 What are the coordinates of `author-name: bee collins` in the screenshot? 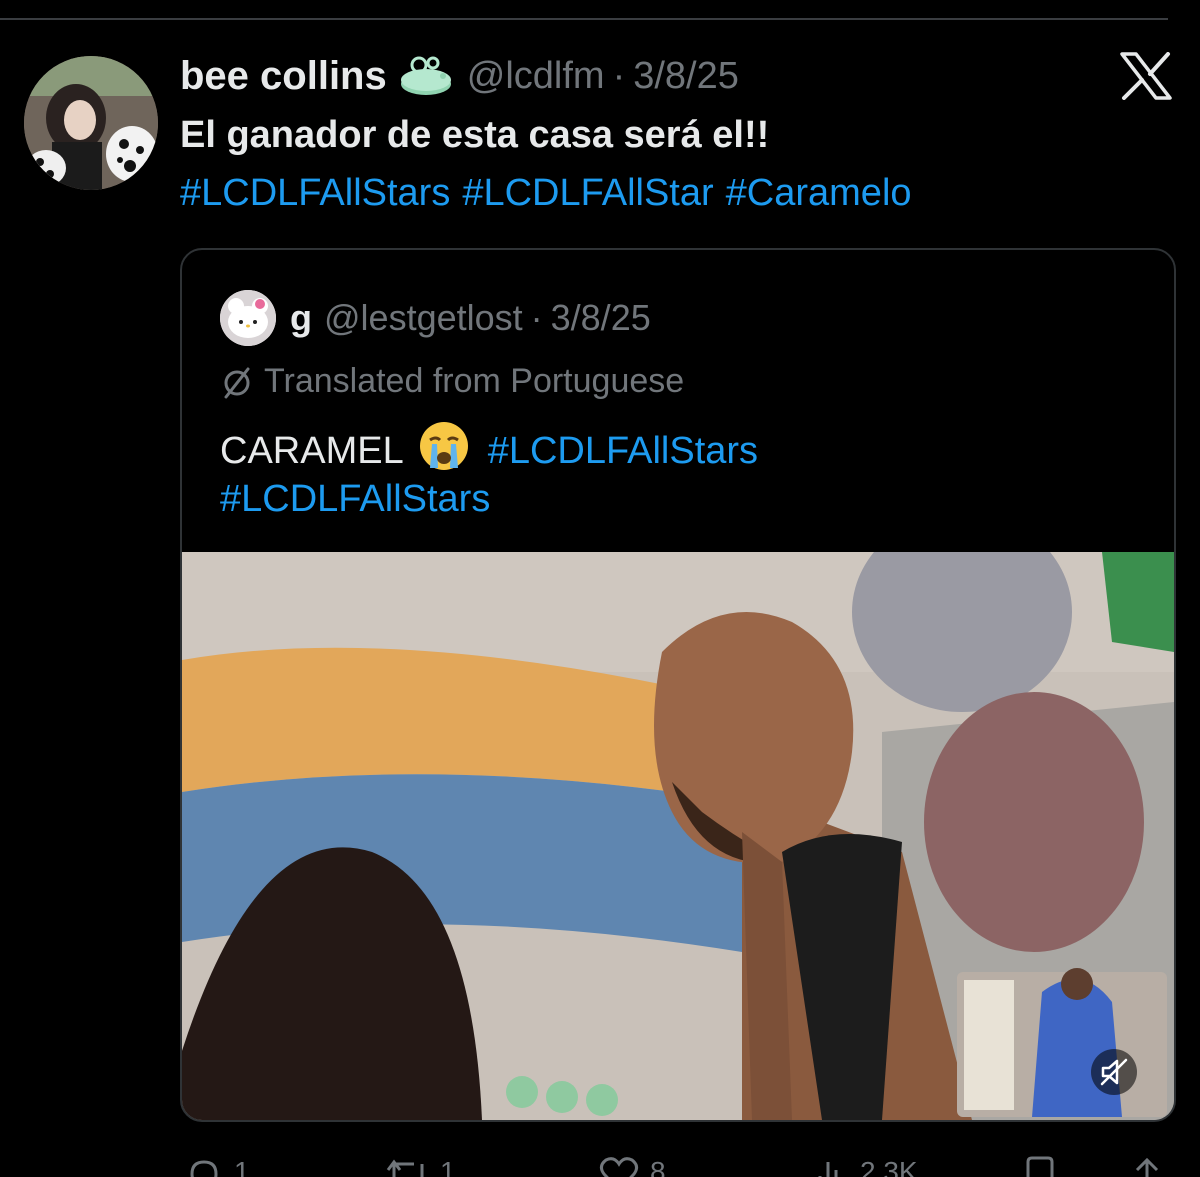 It's located at (283, 76).